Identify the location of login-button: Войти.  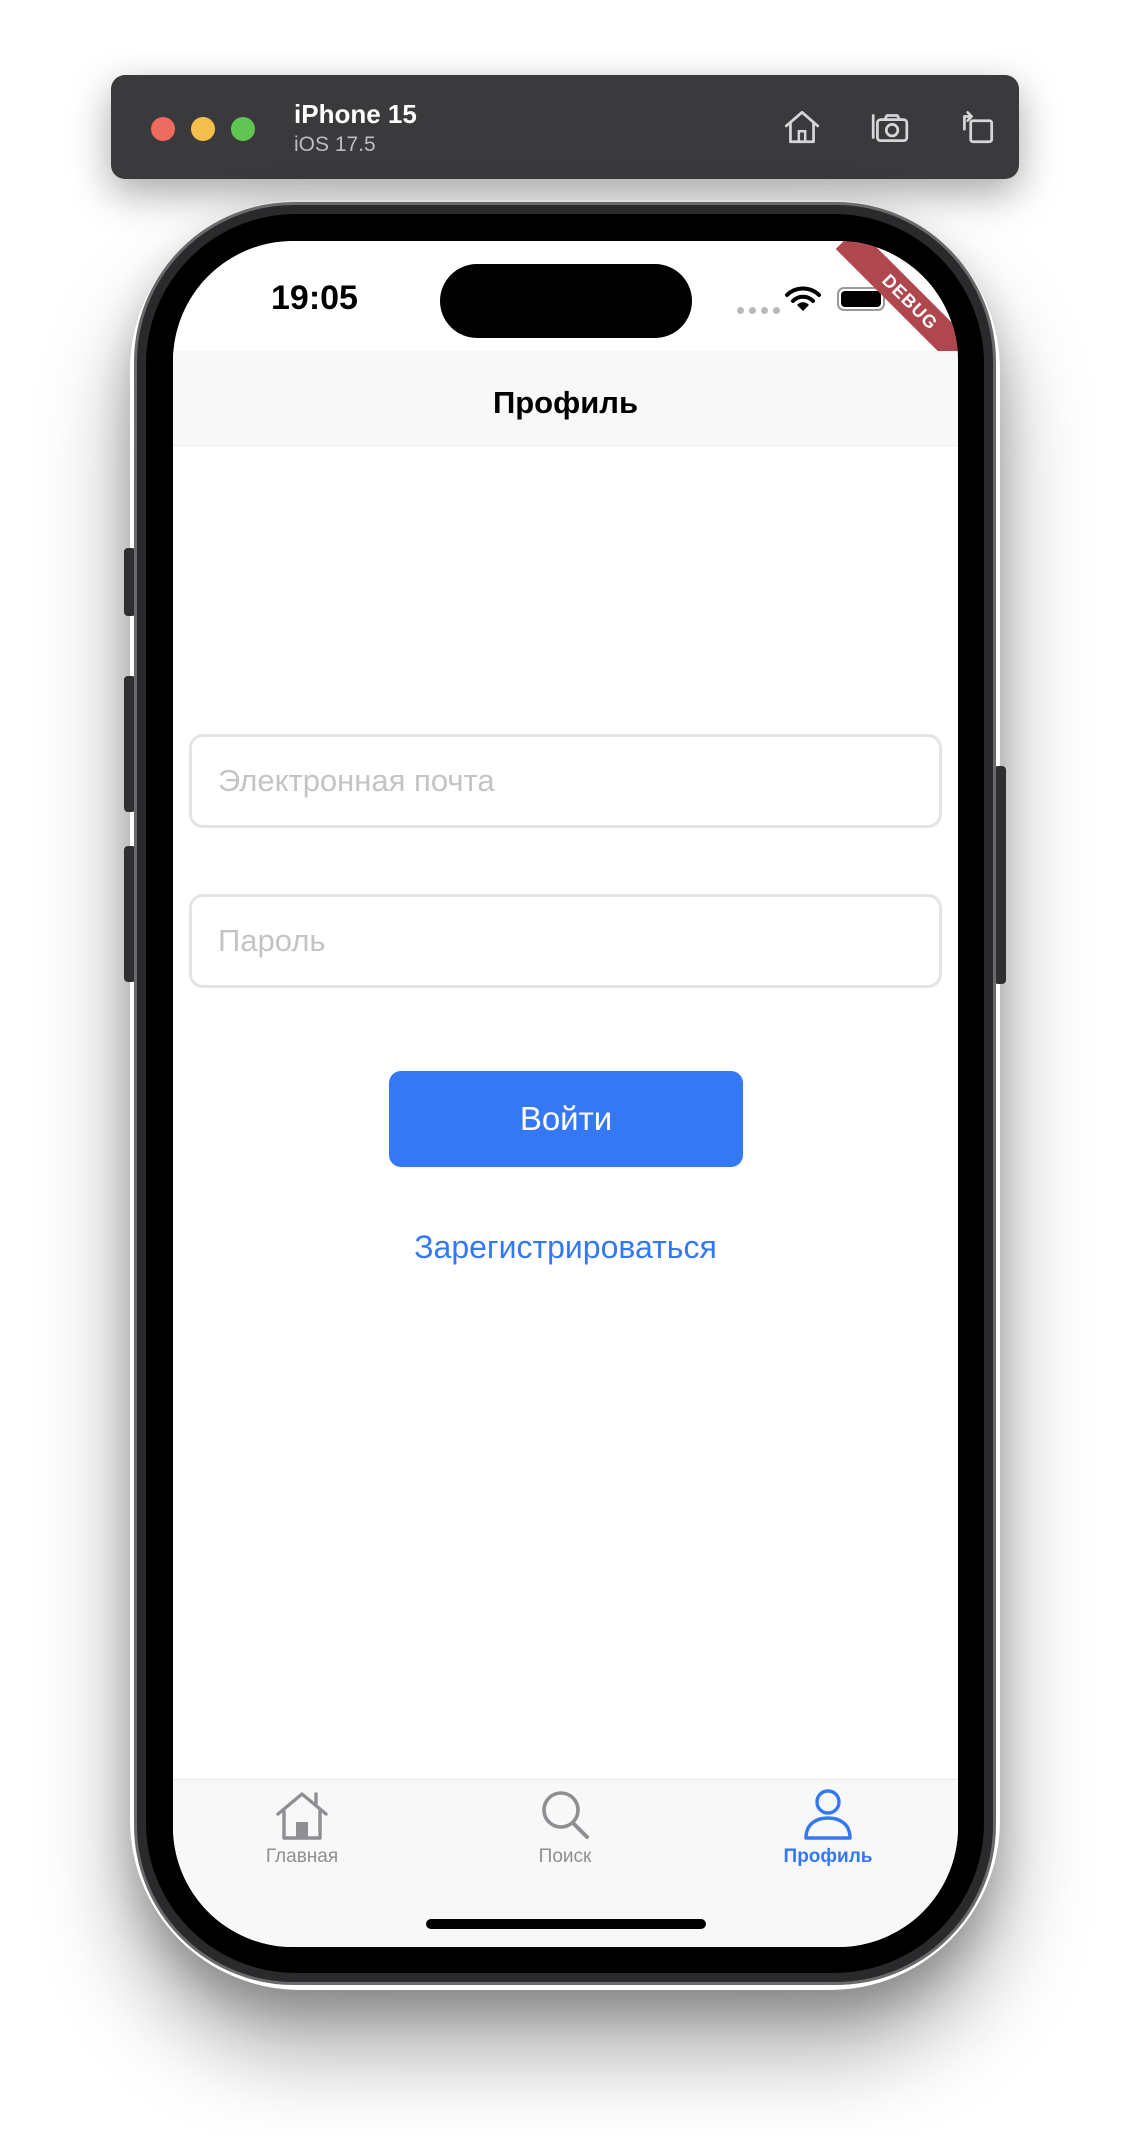
(566, 1119).